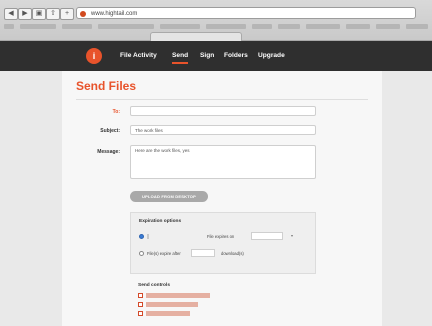 This screenshot has width=432, height=326. I want to click on page-title: Send Files, so click(106, 86).